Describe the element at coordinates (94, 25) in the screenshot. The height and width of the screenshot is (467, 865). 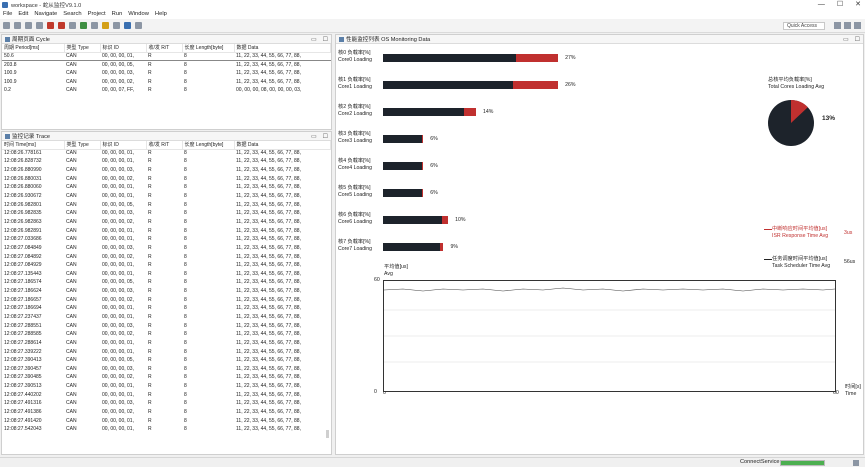
I see `external-tools-icon` at that location.